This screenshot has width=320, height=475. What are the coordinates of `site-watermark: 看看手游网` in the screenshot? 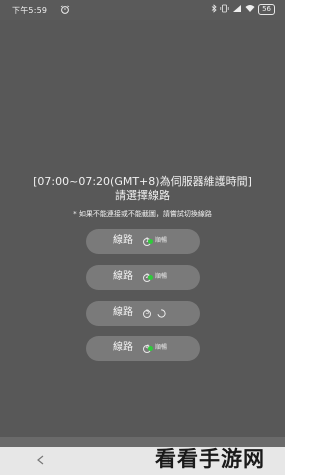 It's located at (210, 459).